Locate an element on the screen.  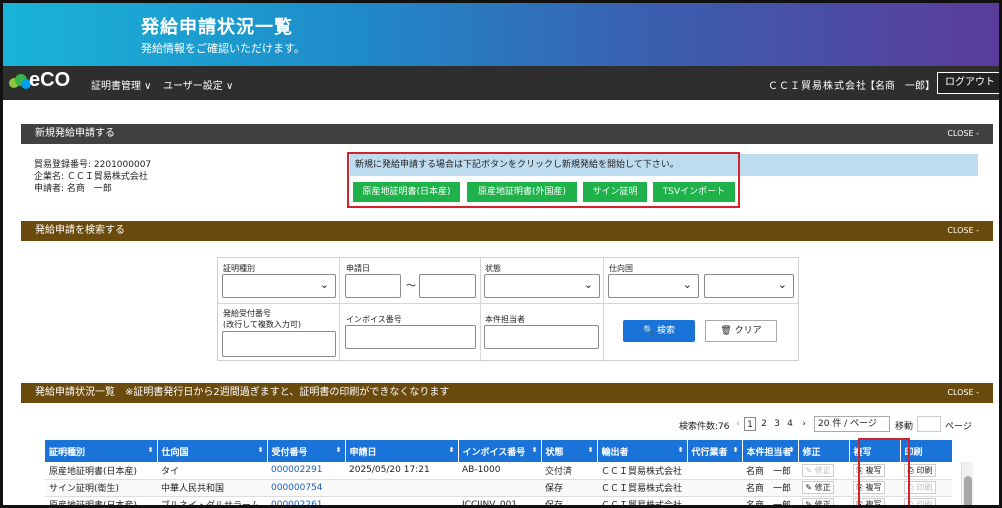
date-to-input is located at coordinates (447, 286).